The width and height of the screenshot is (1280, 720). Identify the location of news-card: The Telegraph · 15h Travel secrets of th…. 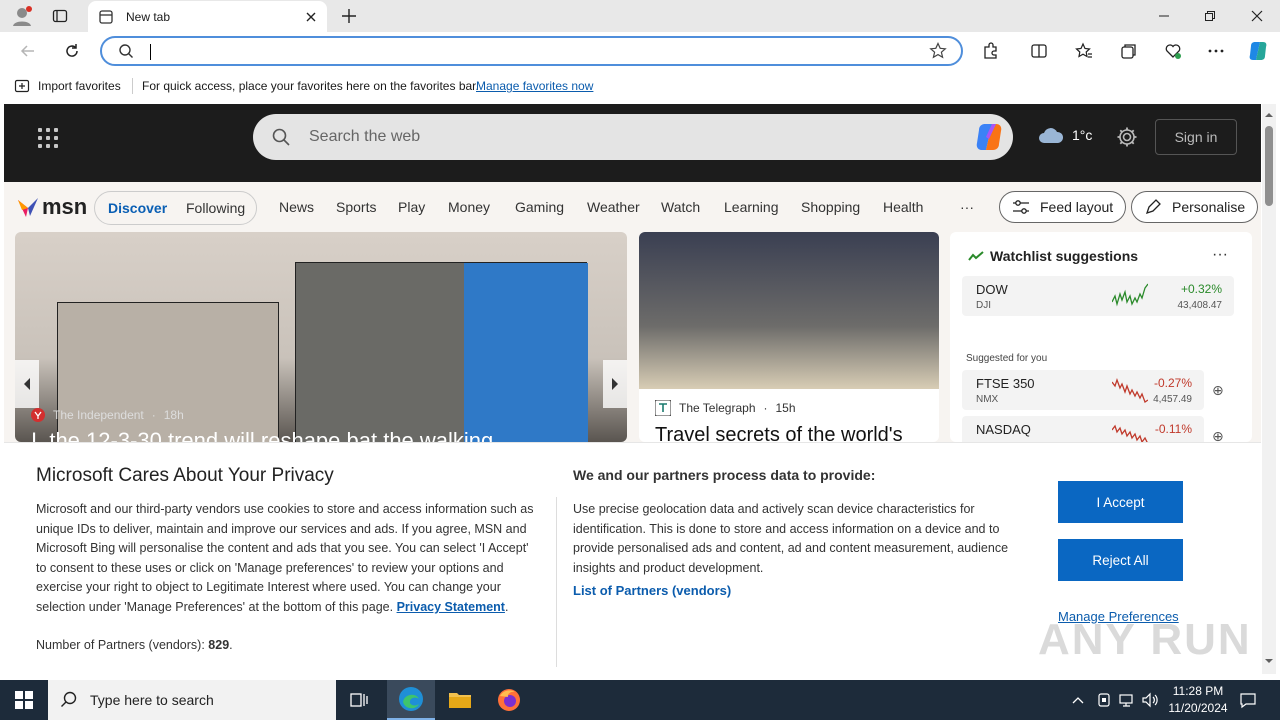
(789, 337).